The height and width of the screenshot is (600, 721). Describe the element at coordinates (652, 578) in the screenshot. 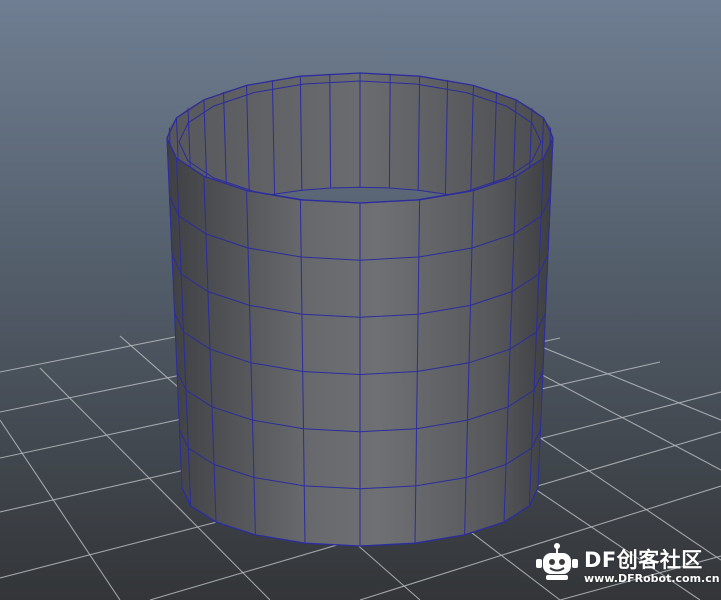

I see `watermark-url: www.DFRobot.com.cn` at that location.